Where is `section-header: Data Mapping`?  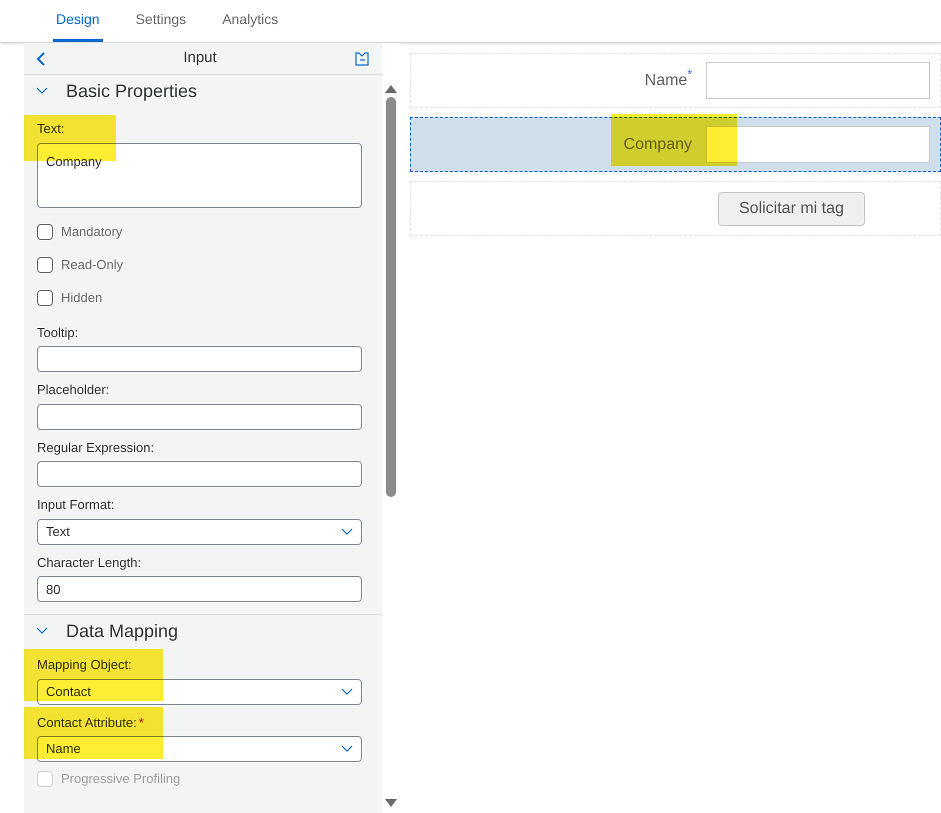
section-header: Data Mapping is located at coordinates (203, 631).